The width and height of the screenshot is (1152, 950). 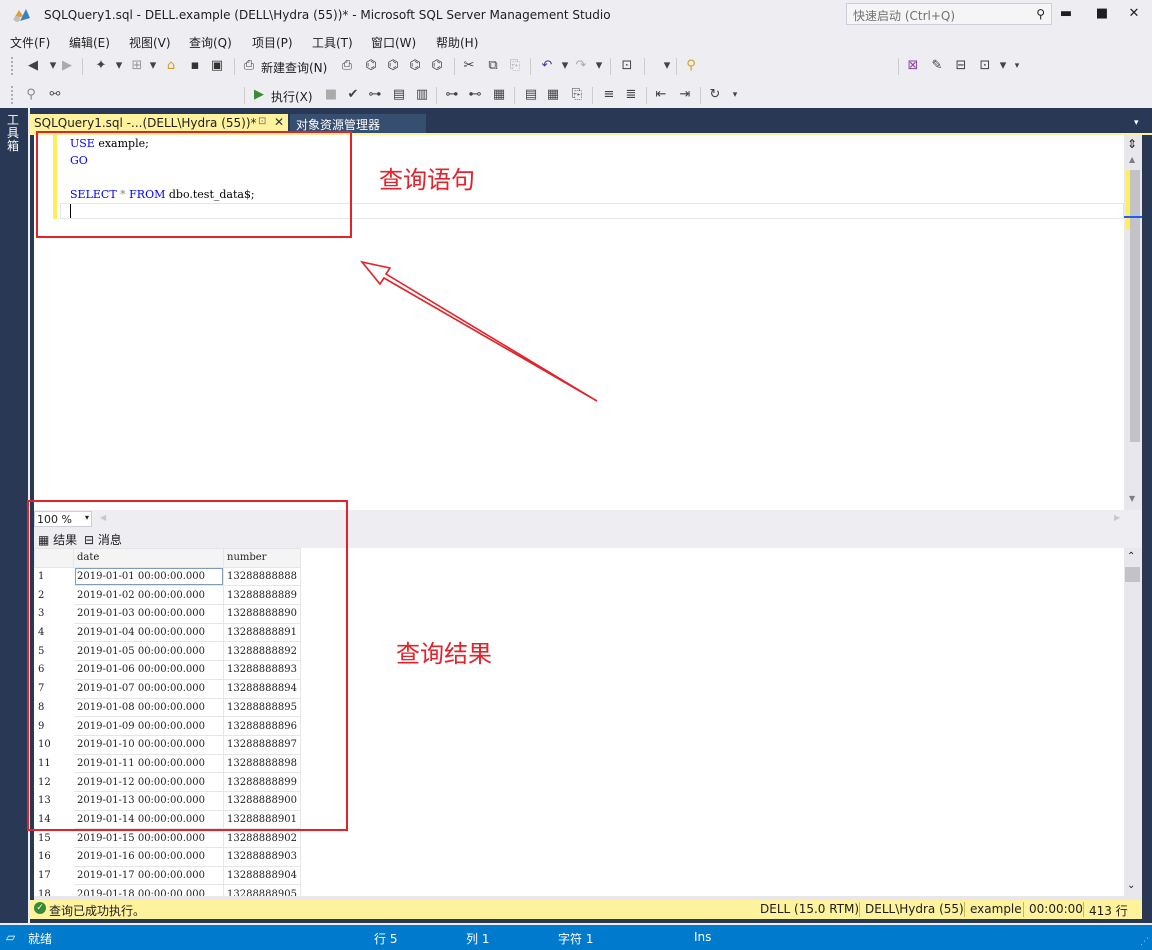 I want to click on minimize-button: ▬, so click(x=1066, y=14).